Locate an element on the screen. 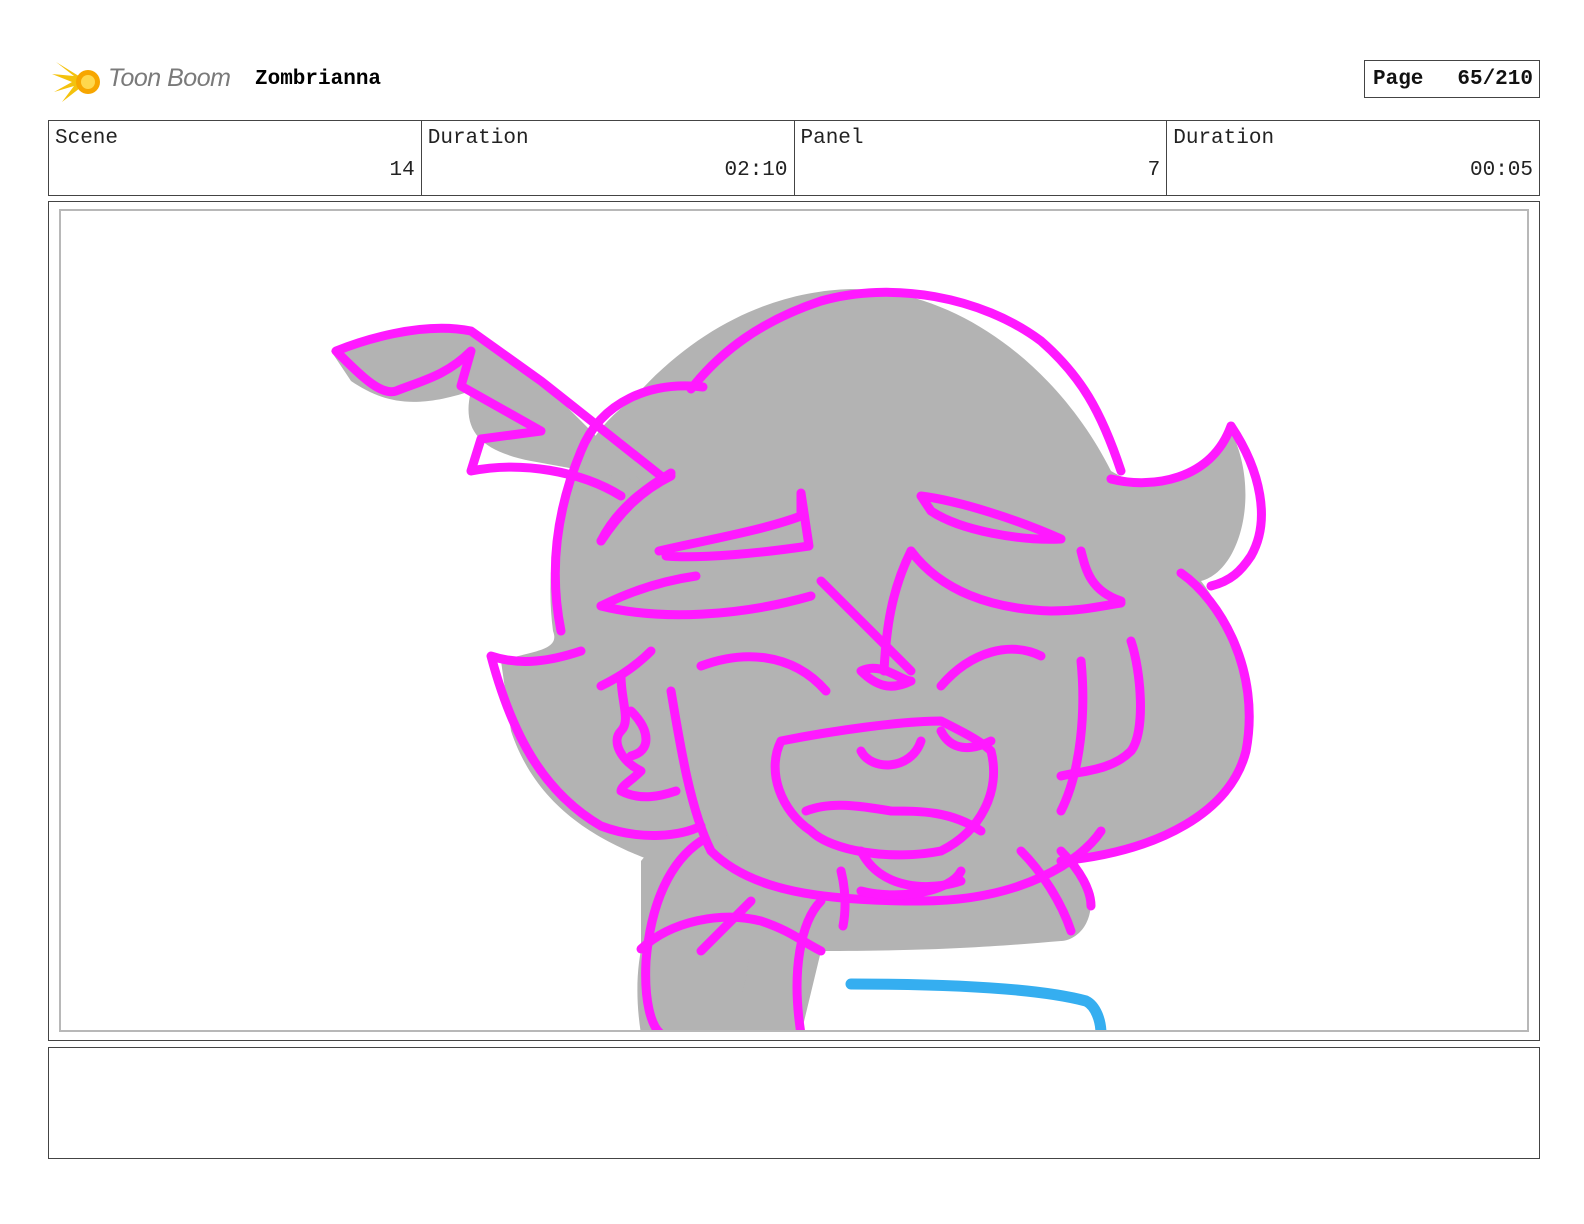 This screenshot has height=1224, width=1584. panel-duration-value: 00:05 is located at coordinates (1501, 170).